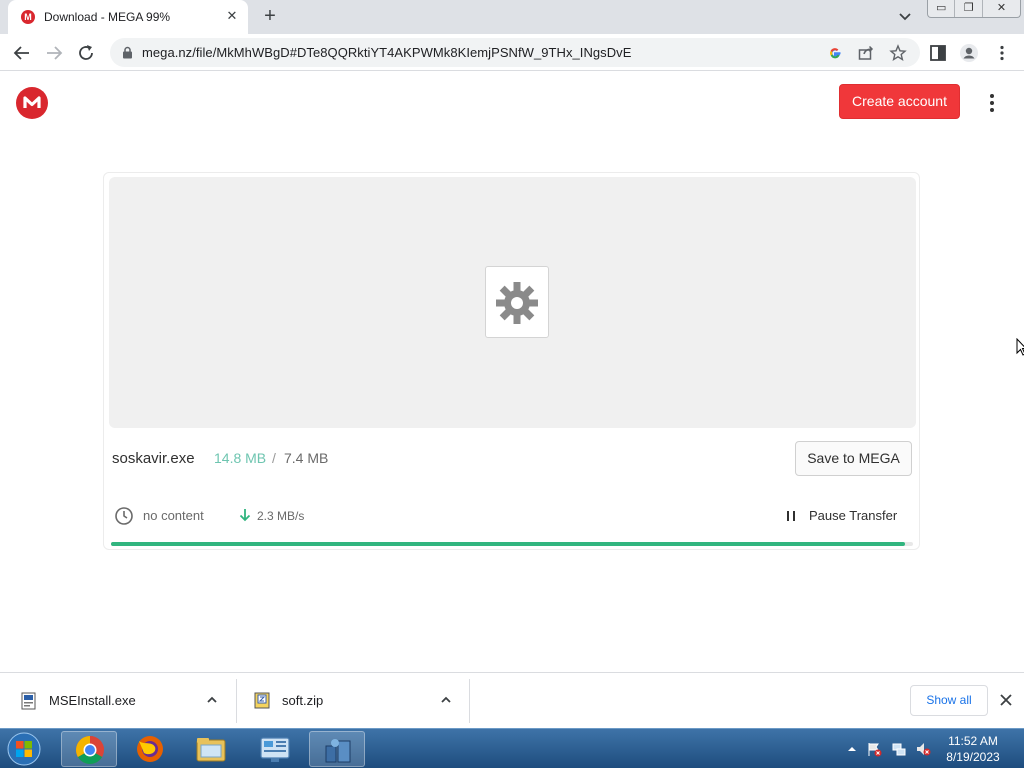 This screenshot has height=773, width=1024. Describe the element at coordinates (852, 749) in the screenshot. I see `show-hidden-icons-icon` at that location.